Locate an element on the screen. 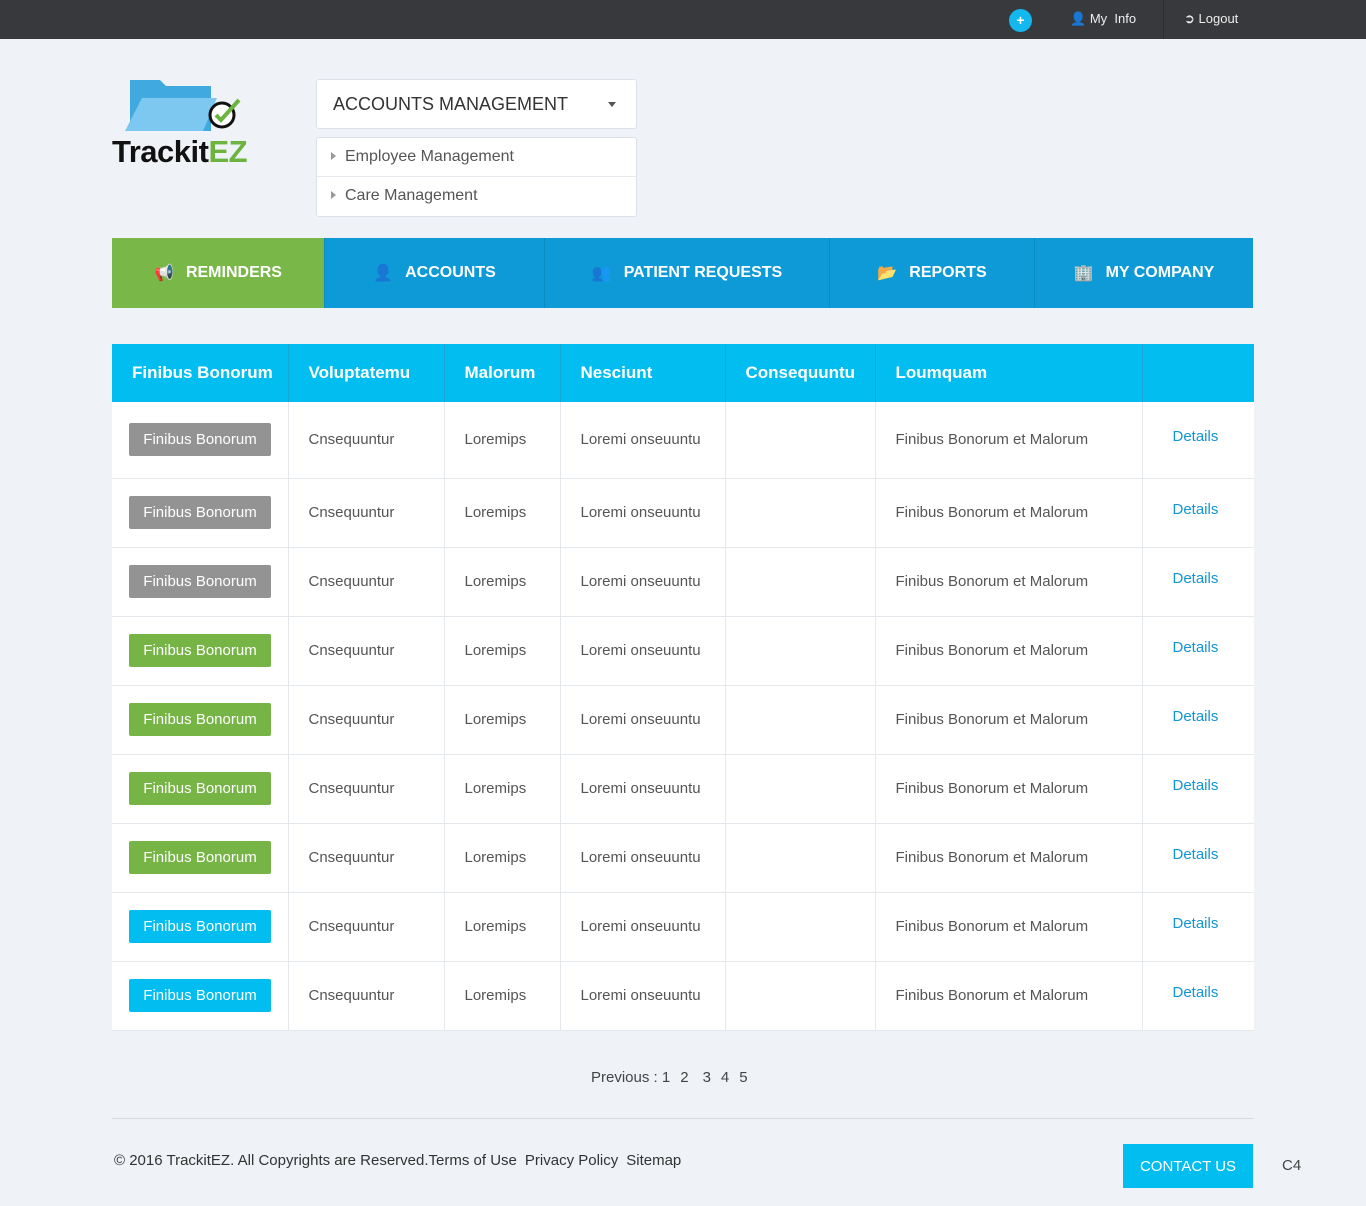 The height and width of the screenshot is (1206, 1366). dropdown-selected: ACCOUNTS MANAGEMENT is located at coordinates (451, 104).